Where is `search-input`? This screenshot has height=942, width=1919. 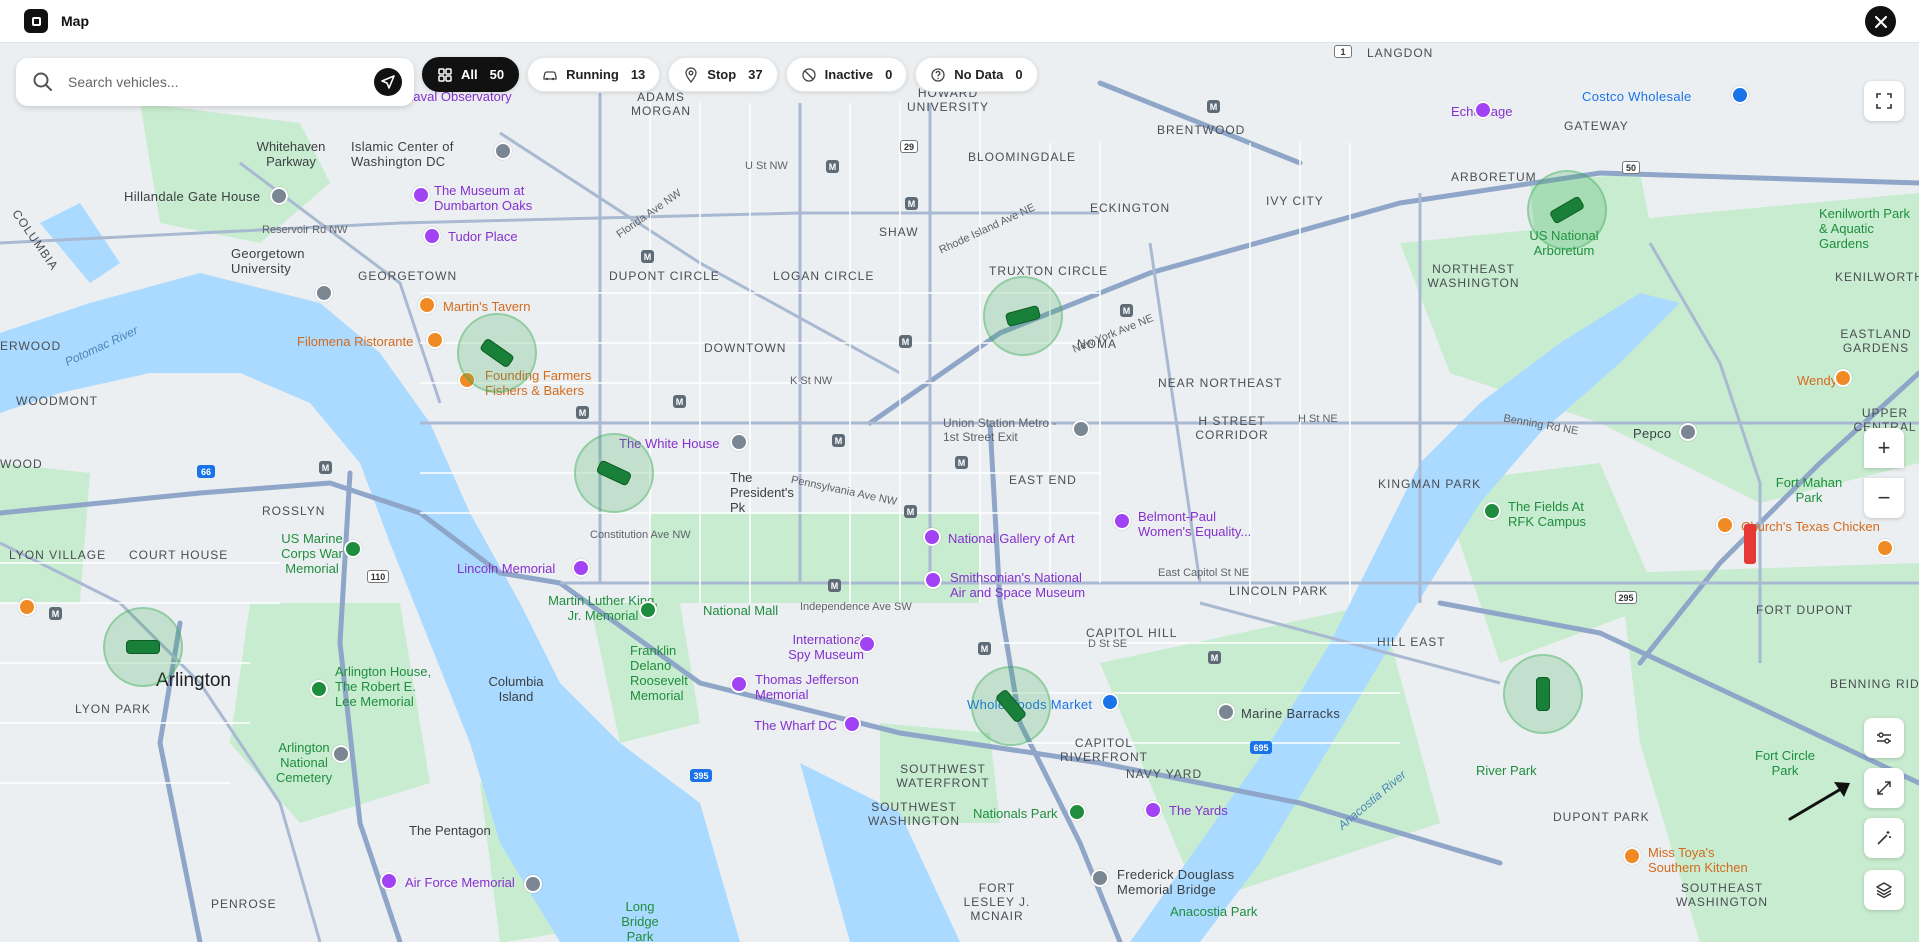 search-input is located at coordinates (221, 82).